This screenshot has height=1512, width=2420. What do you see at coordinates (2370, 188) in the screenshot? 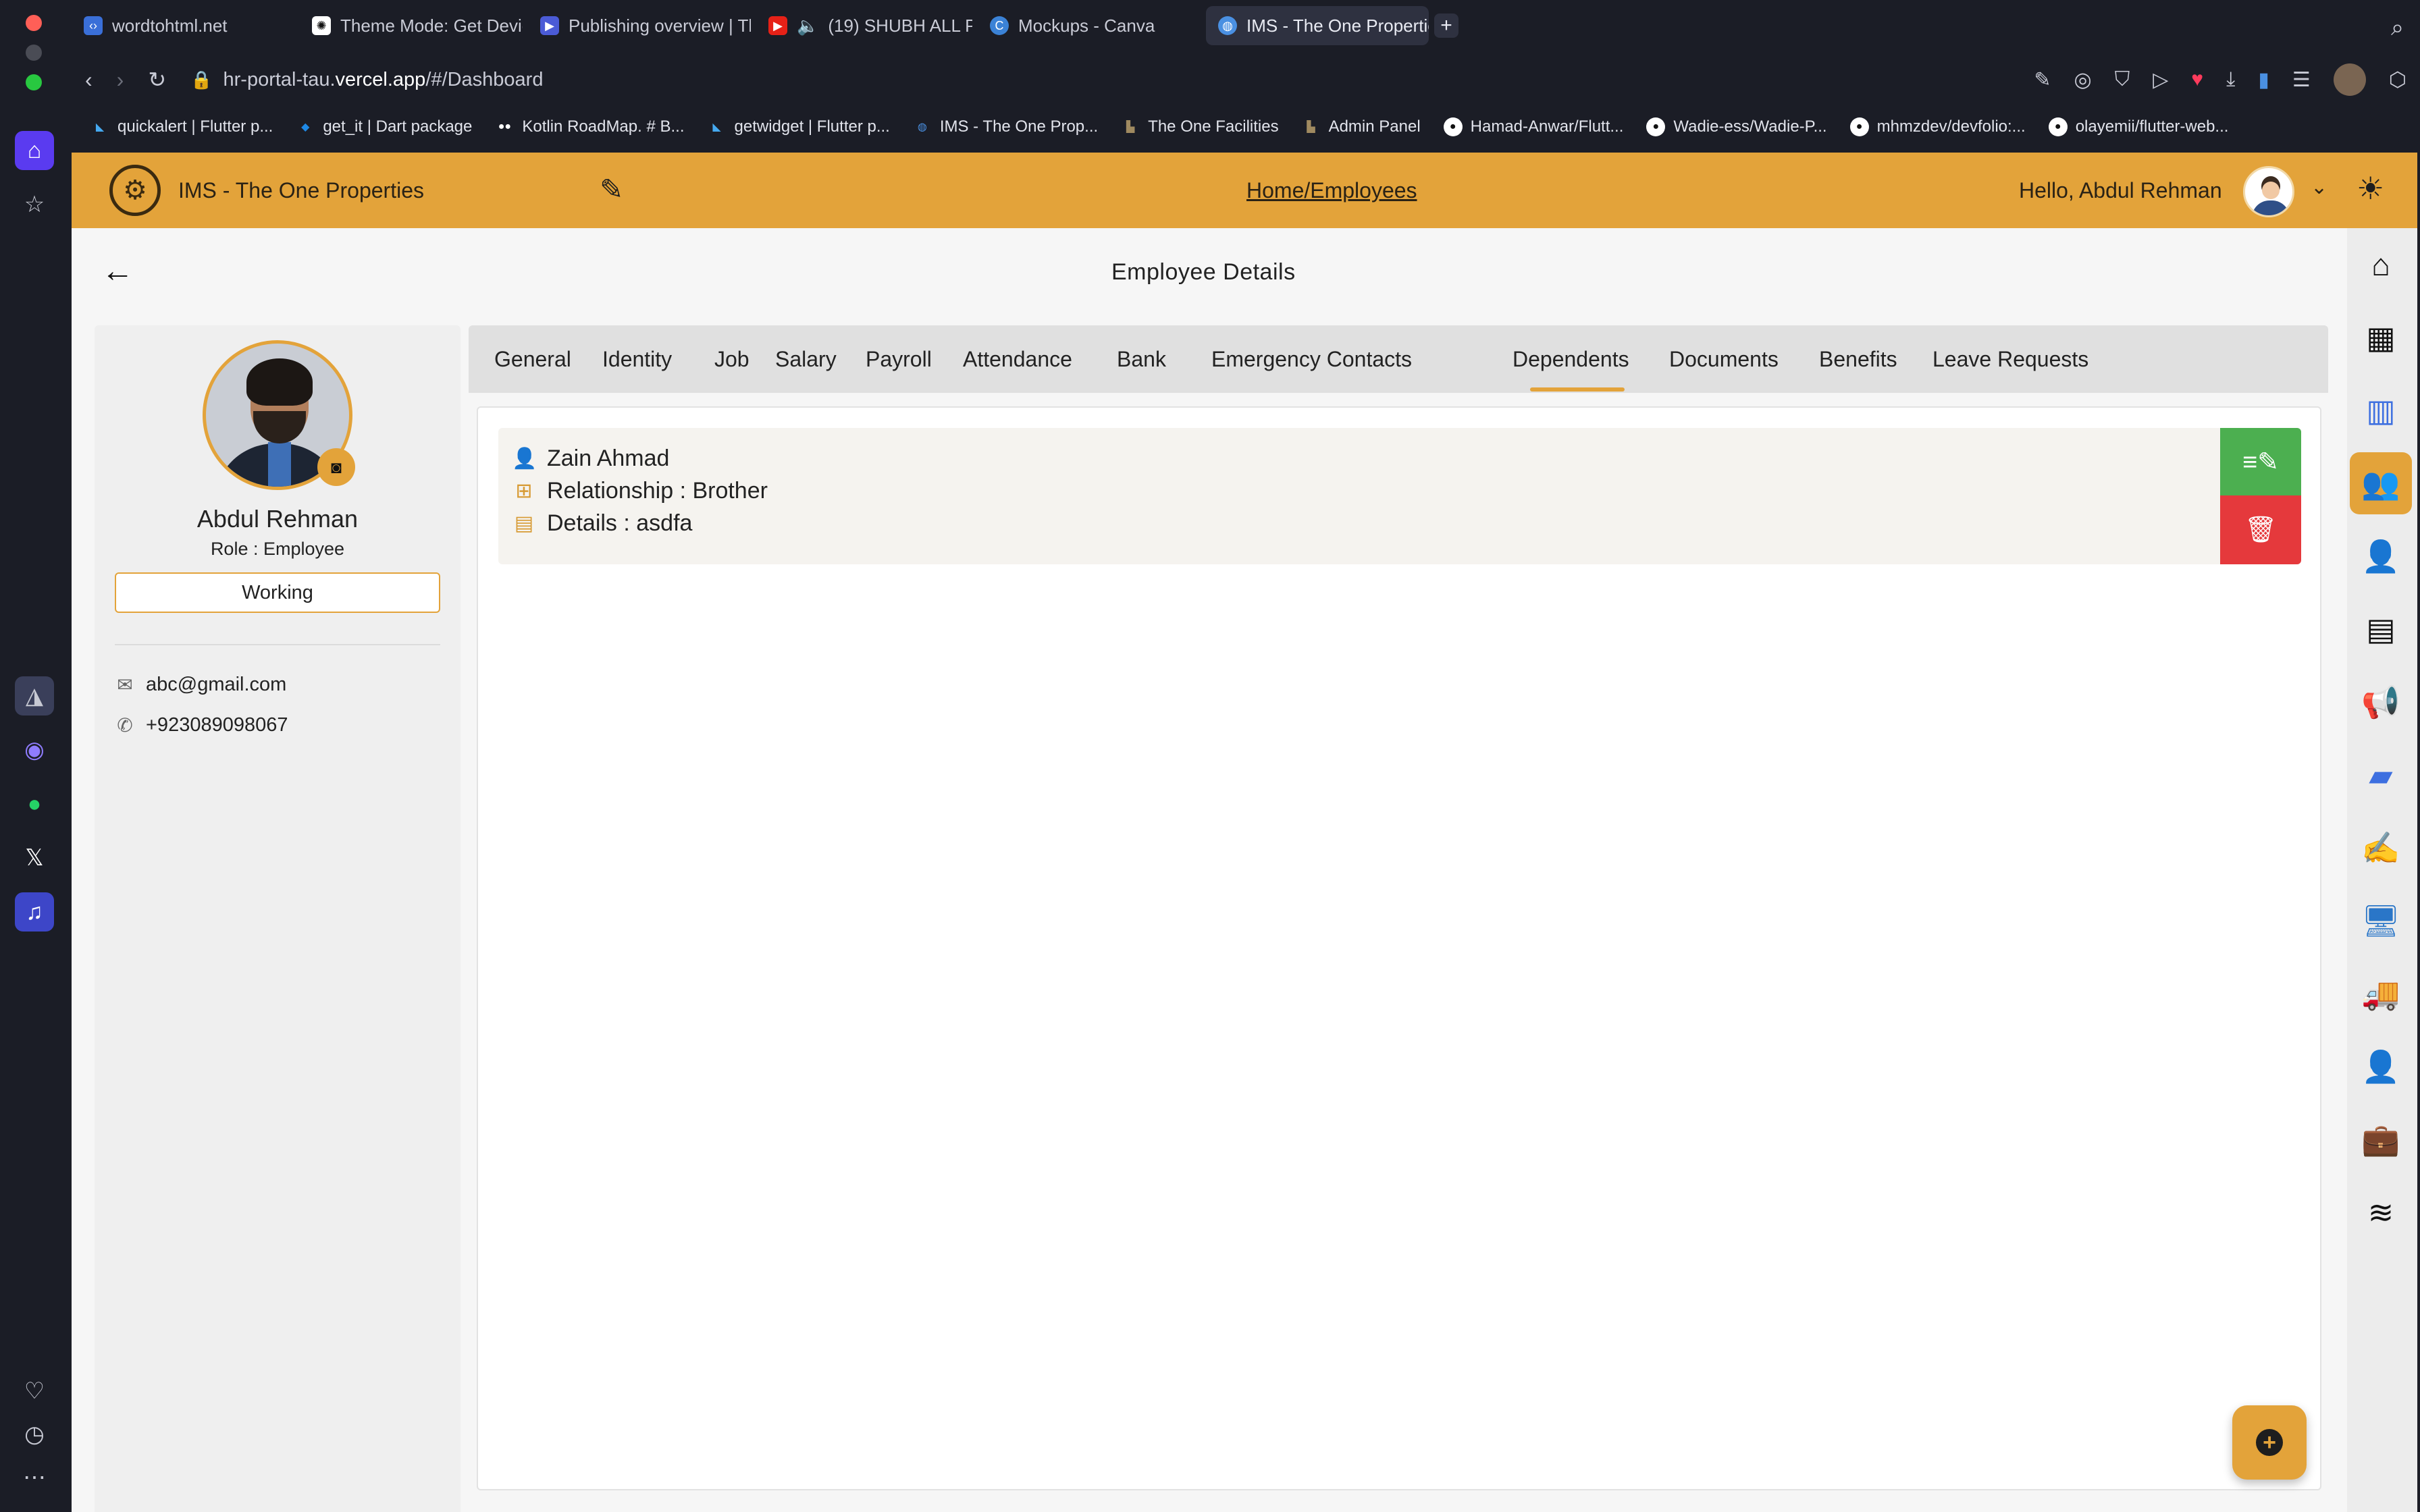
I see `theme-toggle-icon: ☀` at bounding box center [2370, 188].